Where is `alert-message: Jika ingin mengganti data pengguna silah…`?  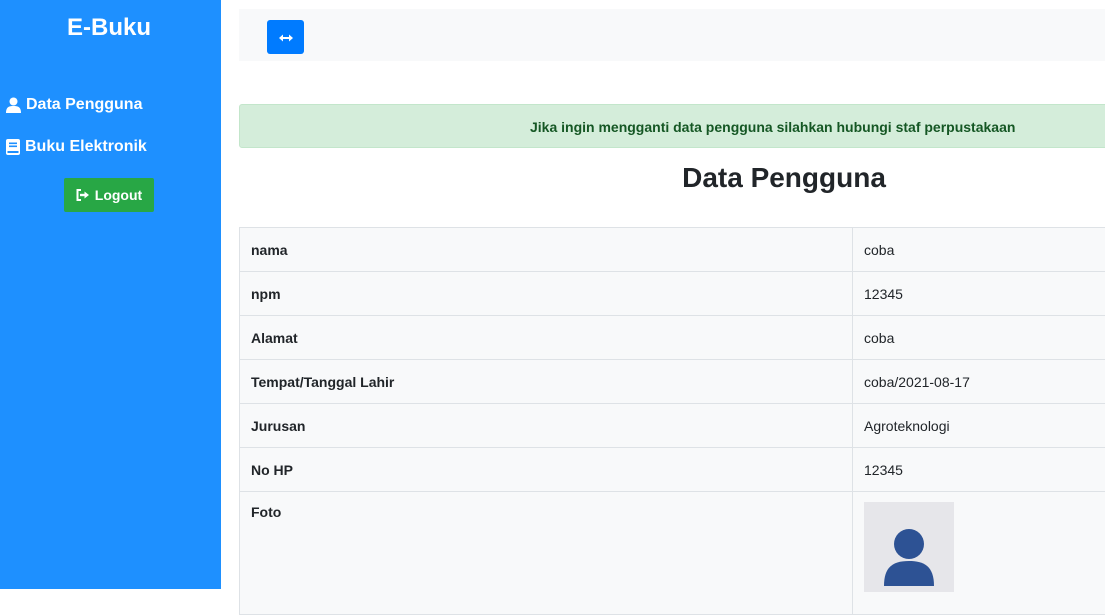 alert-message: Jika ingin mengganti data pengguna silah… is located at coordinates (772, 127).